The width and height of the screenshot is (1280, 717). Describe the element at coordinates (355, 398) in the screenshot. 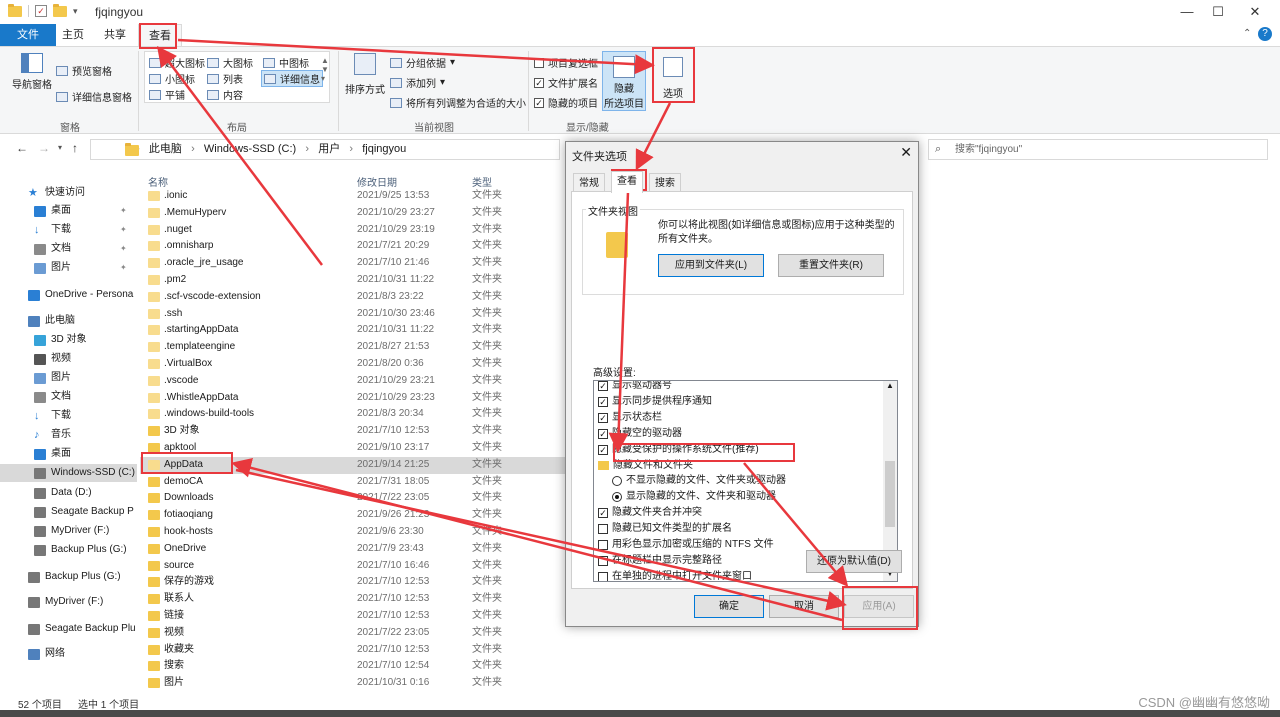

I see `file-row: .WhistleAppData 2021/10/29 23:23 文件夹` at that location.